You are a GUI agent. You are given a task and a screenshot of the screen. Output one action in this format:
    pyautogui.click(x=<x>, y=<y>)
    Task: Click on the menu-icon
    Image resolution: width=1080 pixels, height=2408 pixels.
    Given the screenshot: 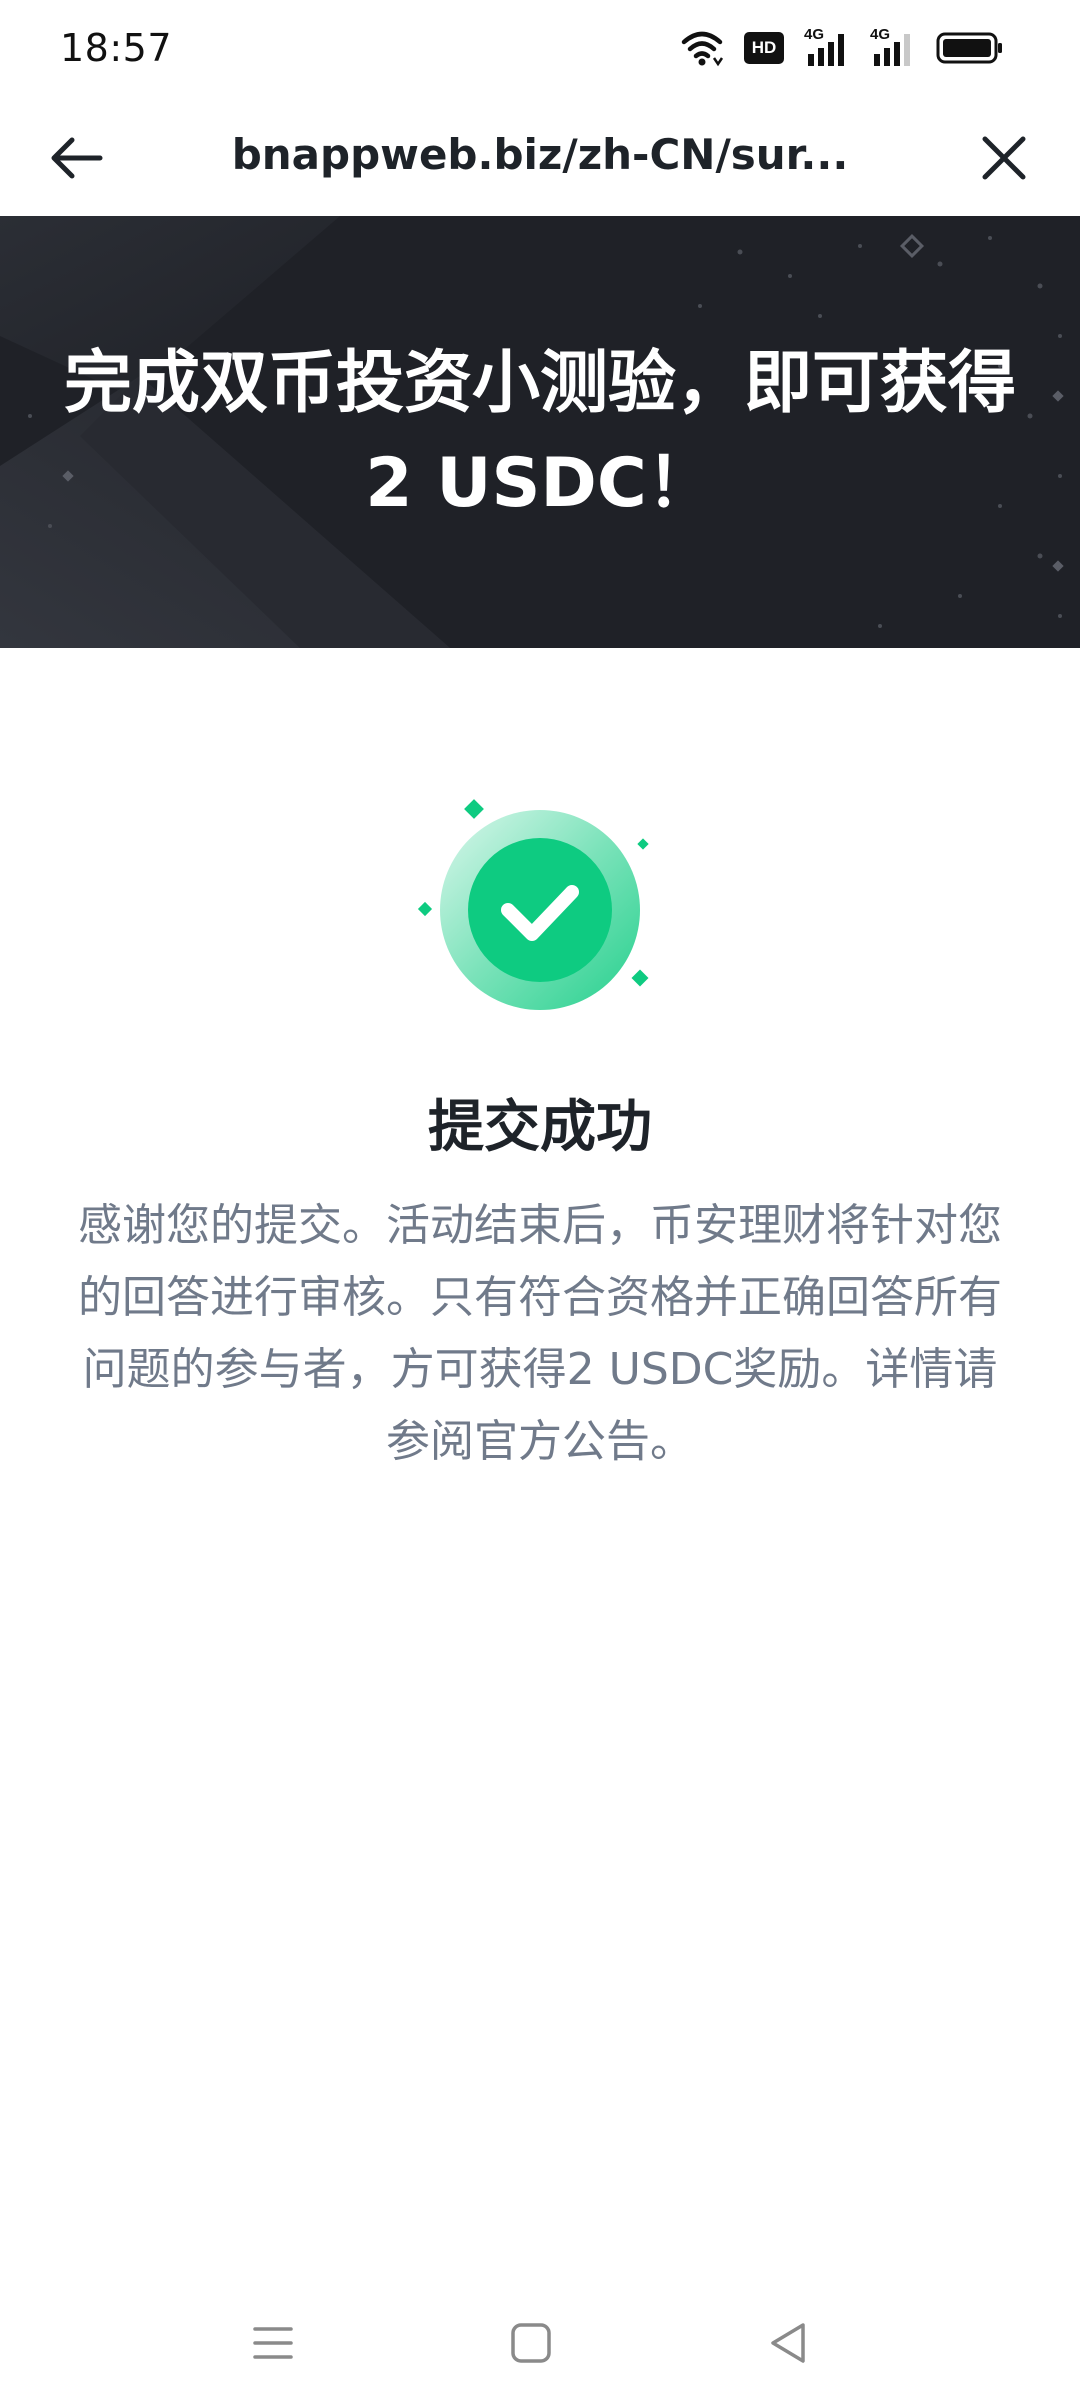 What is the action you would take?
    pyautogui.click(x=273, y=2343)
    